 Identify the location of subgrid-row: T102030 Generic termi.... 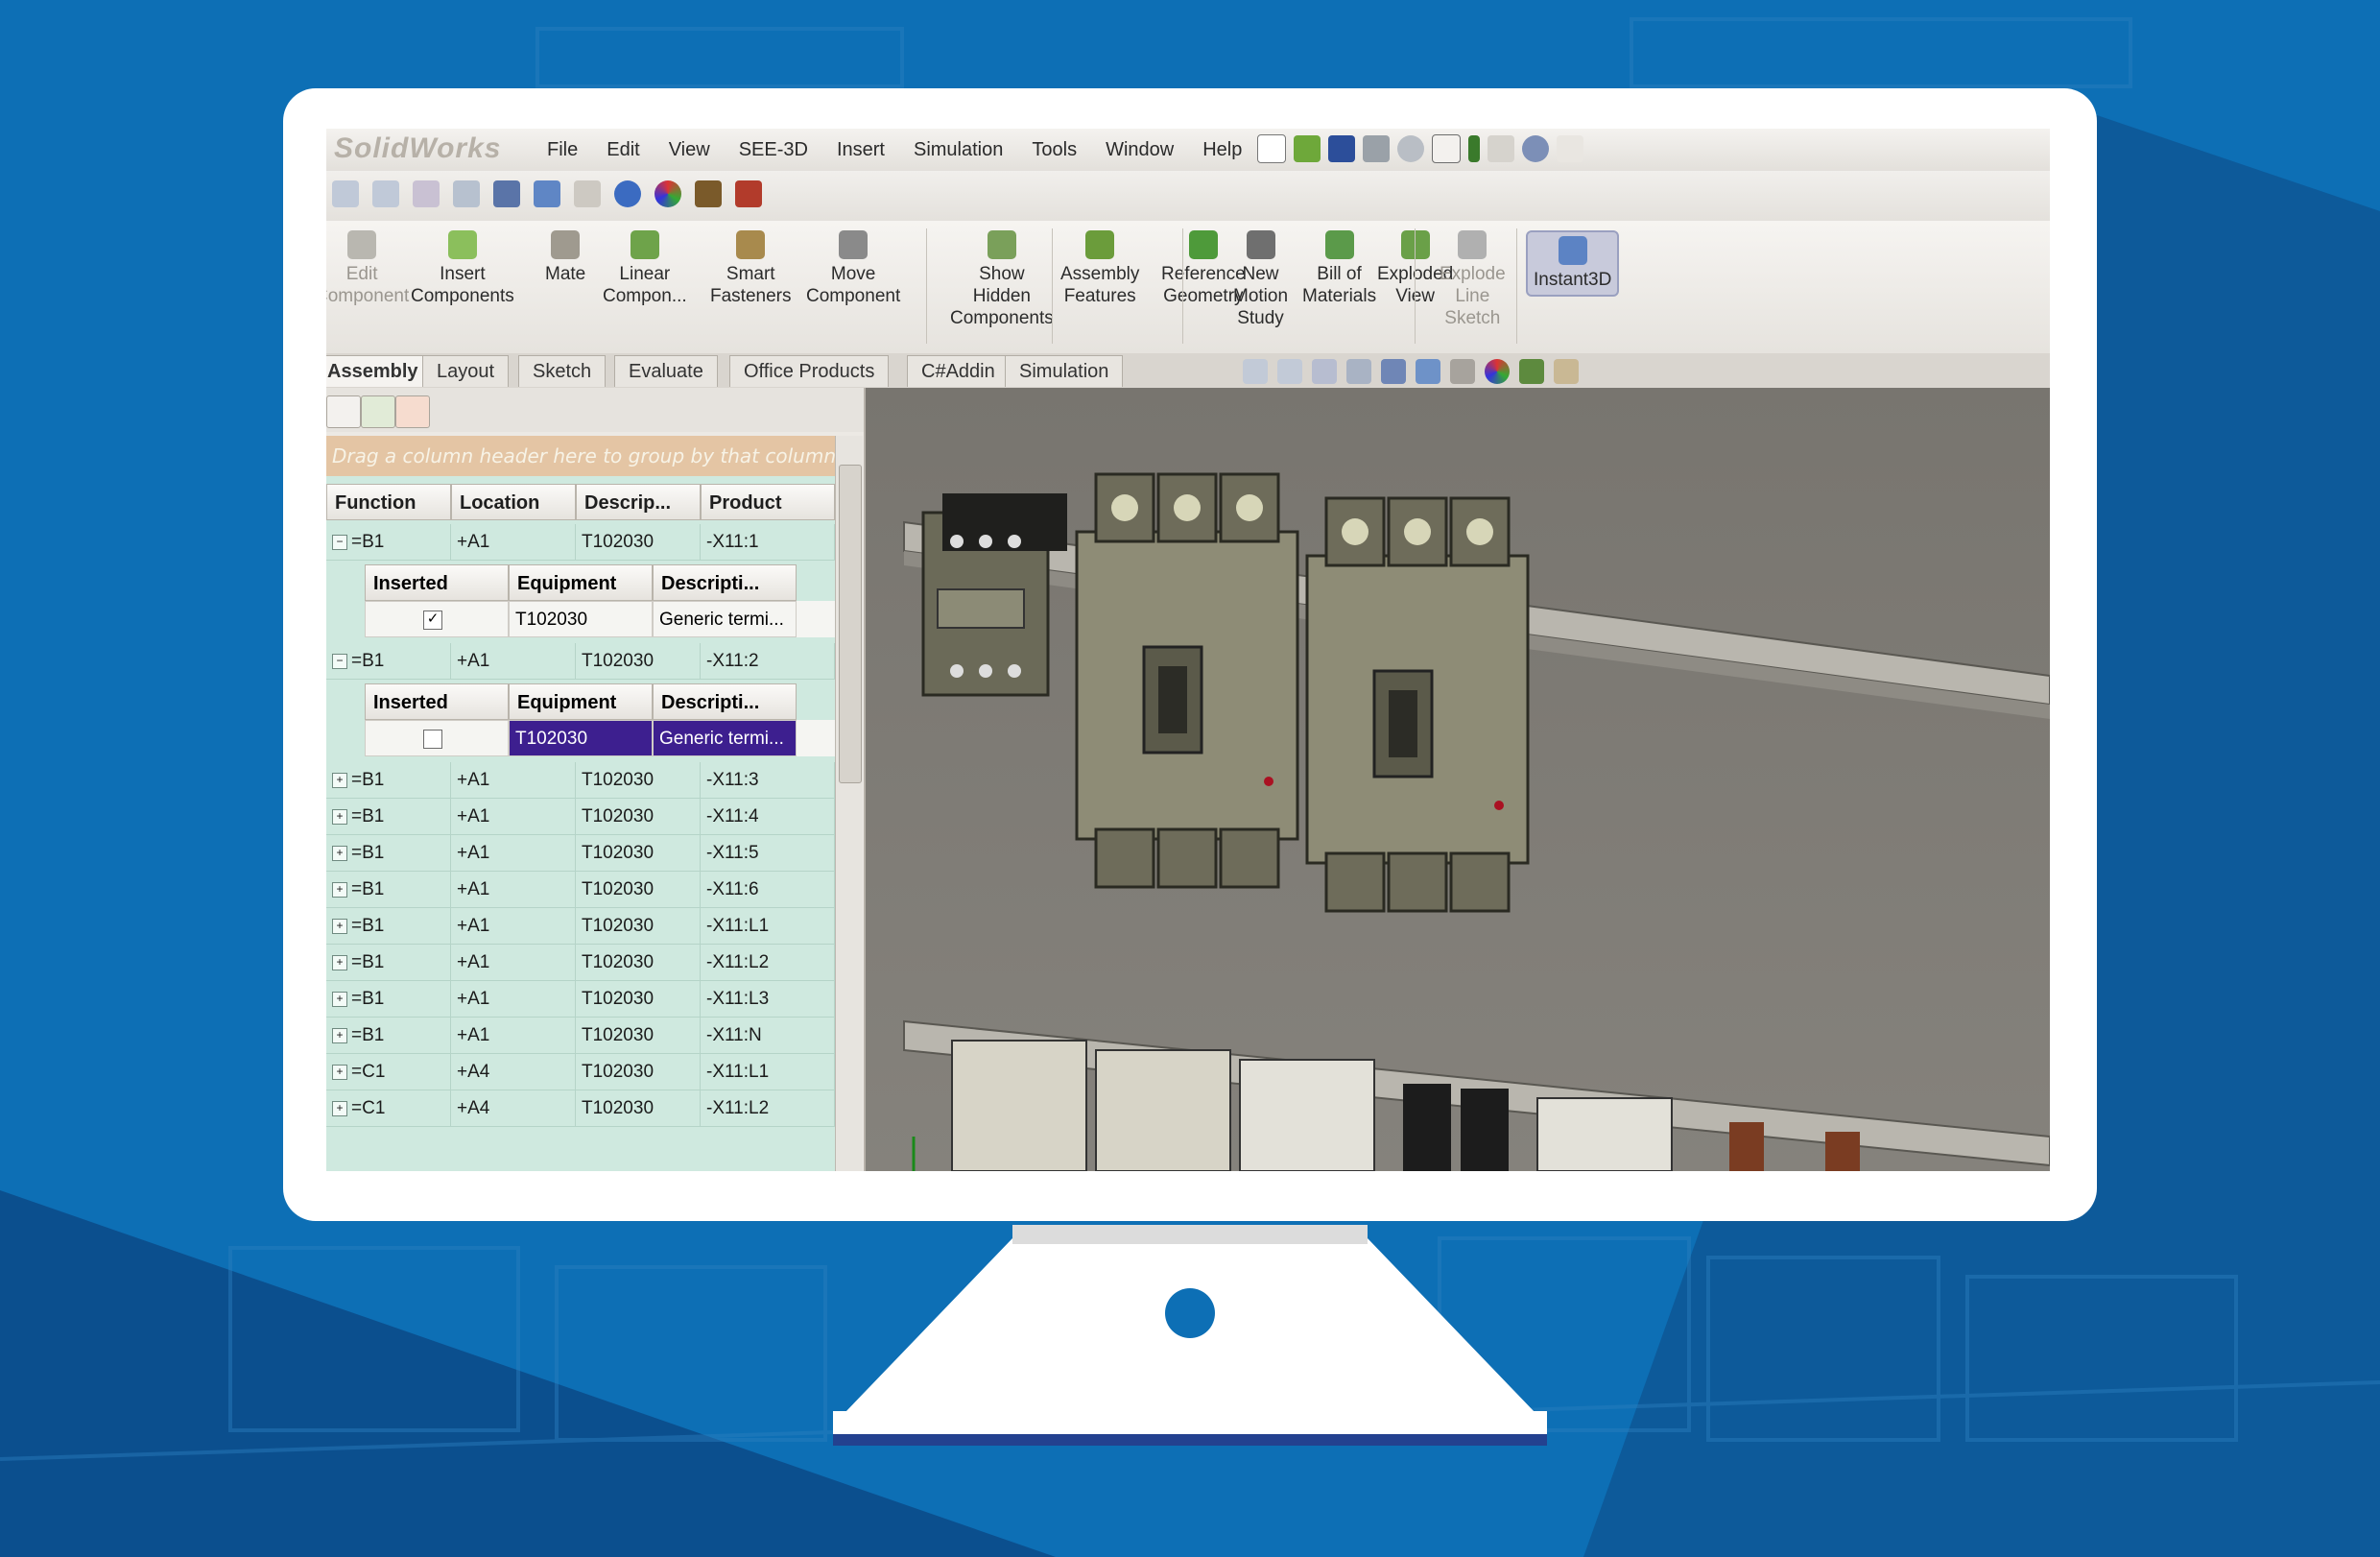
(600, 738).